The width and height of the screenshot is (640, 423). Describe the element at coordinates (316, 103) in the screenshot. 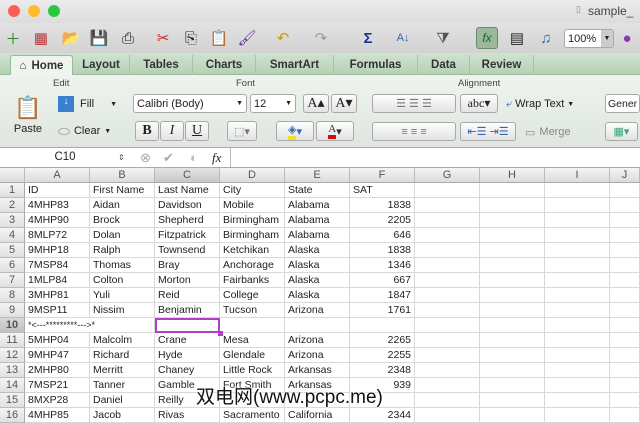

I see `increase-font-icon: A▴` at that location.